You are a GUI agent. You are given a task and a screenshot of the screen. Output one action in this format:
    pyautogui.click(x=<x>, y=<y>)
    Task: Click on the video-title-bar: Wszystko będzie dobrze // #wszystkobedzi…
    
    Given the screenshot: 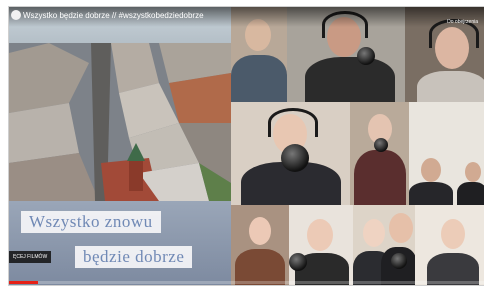 What is the action you would take?
    pyautogui.click(x=246, y=17)
    